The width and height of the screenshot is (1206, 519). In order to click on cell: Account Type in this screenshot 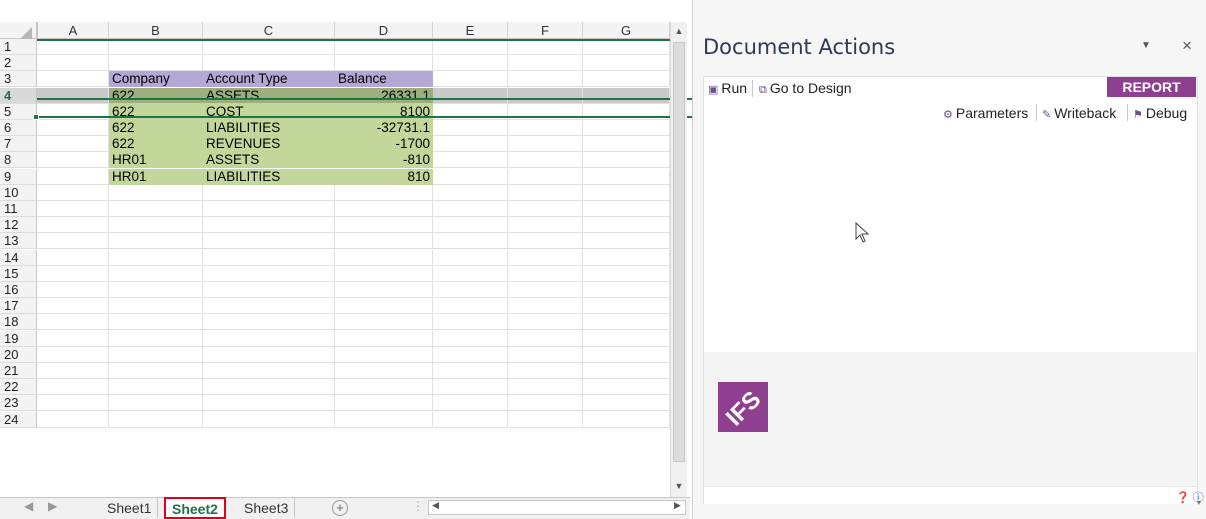, I will do `click(269, 79)`.